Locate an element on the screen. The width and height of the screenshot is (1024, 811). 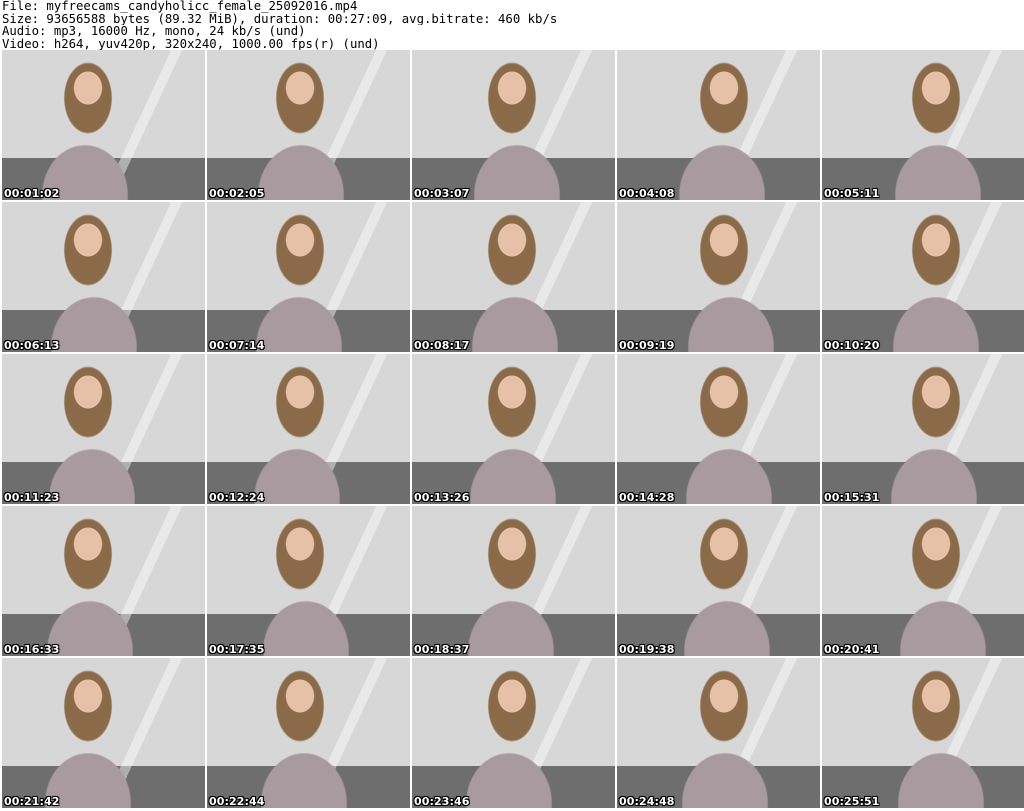
thumbnail-frame: 00:08:17 is located at coordinates (513, 277).